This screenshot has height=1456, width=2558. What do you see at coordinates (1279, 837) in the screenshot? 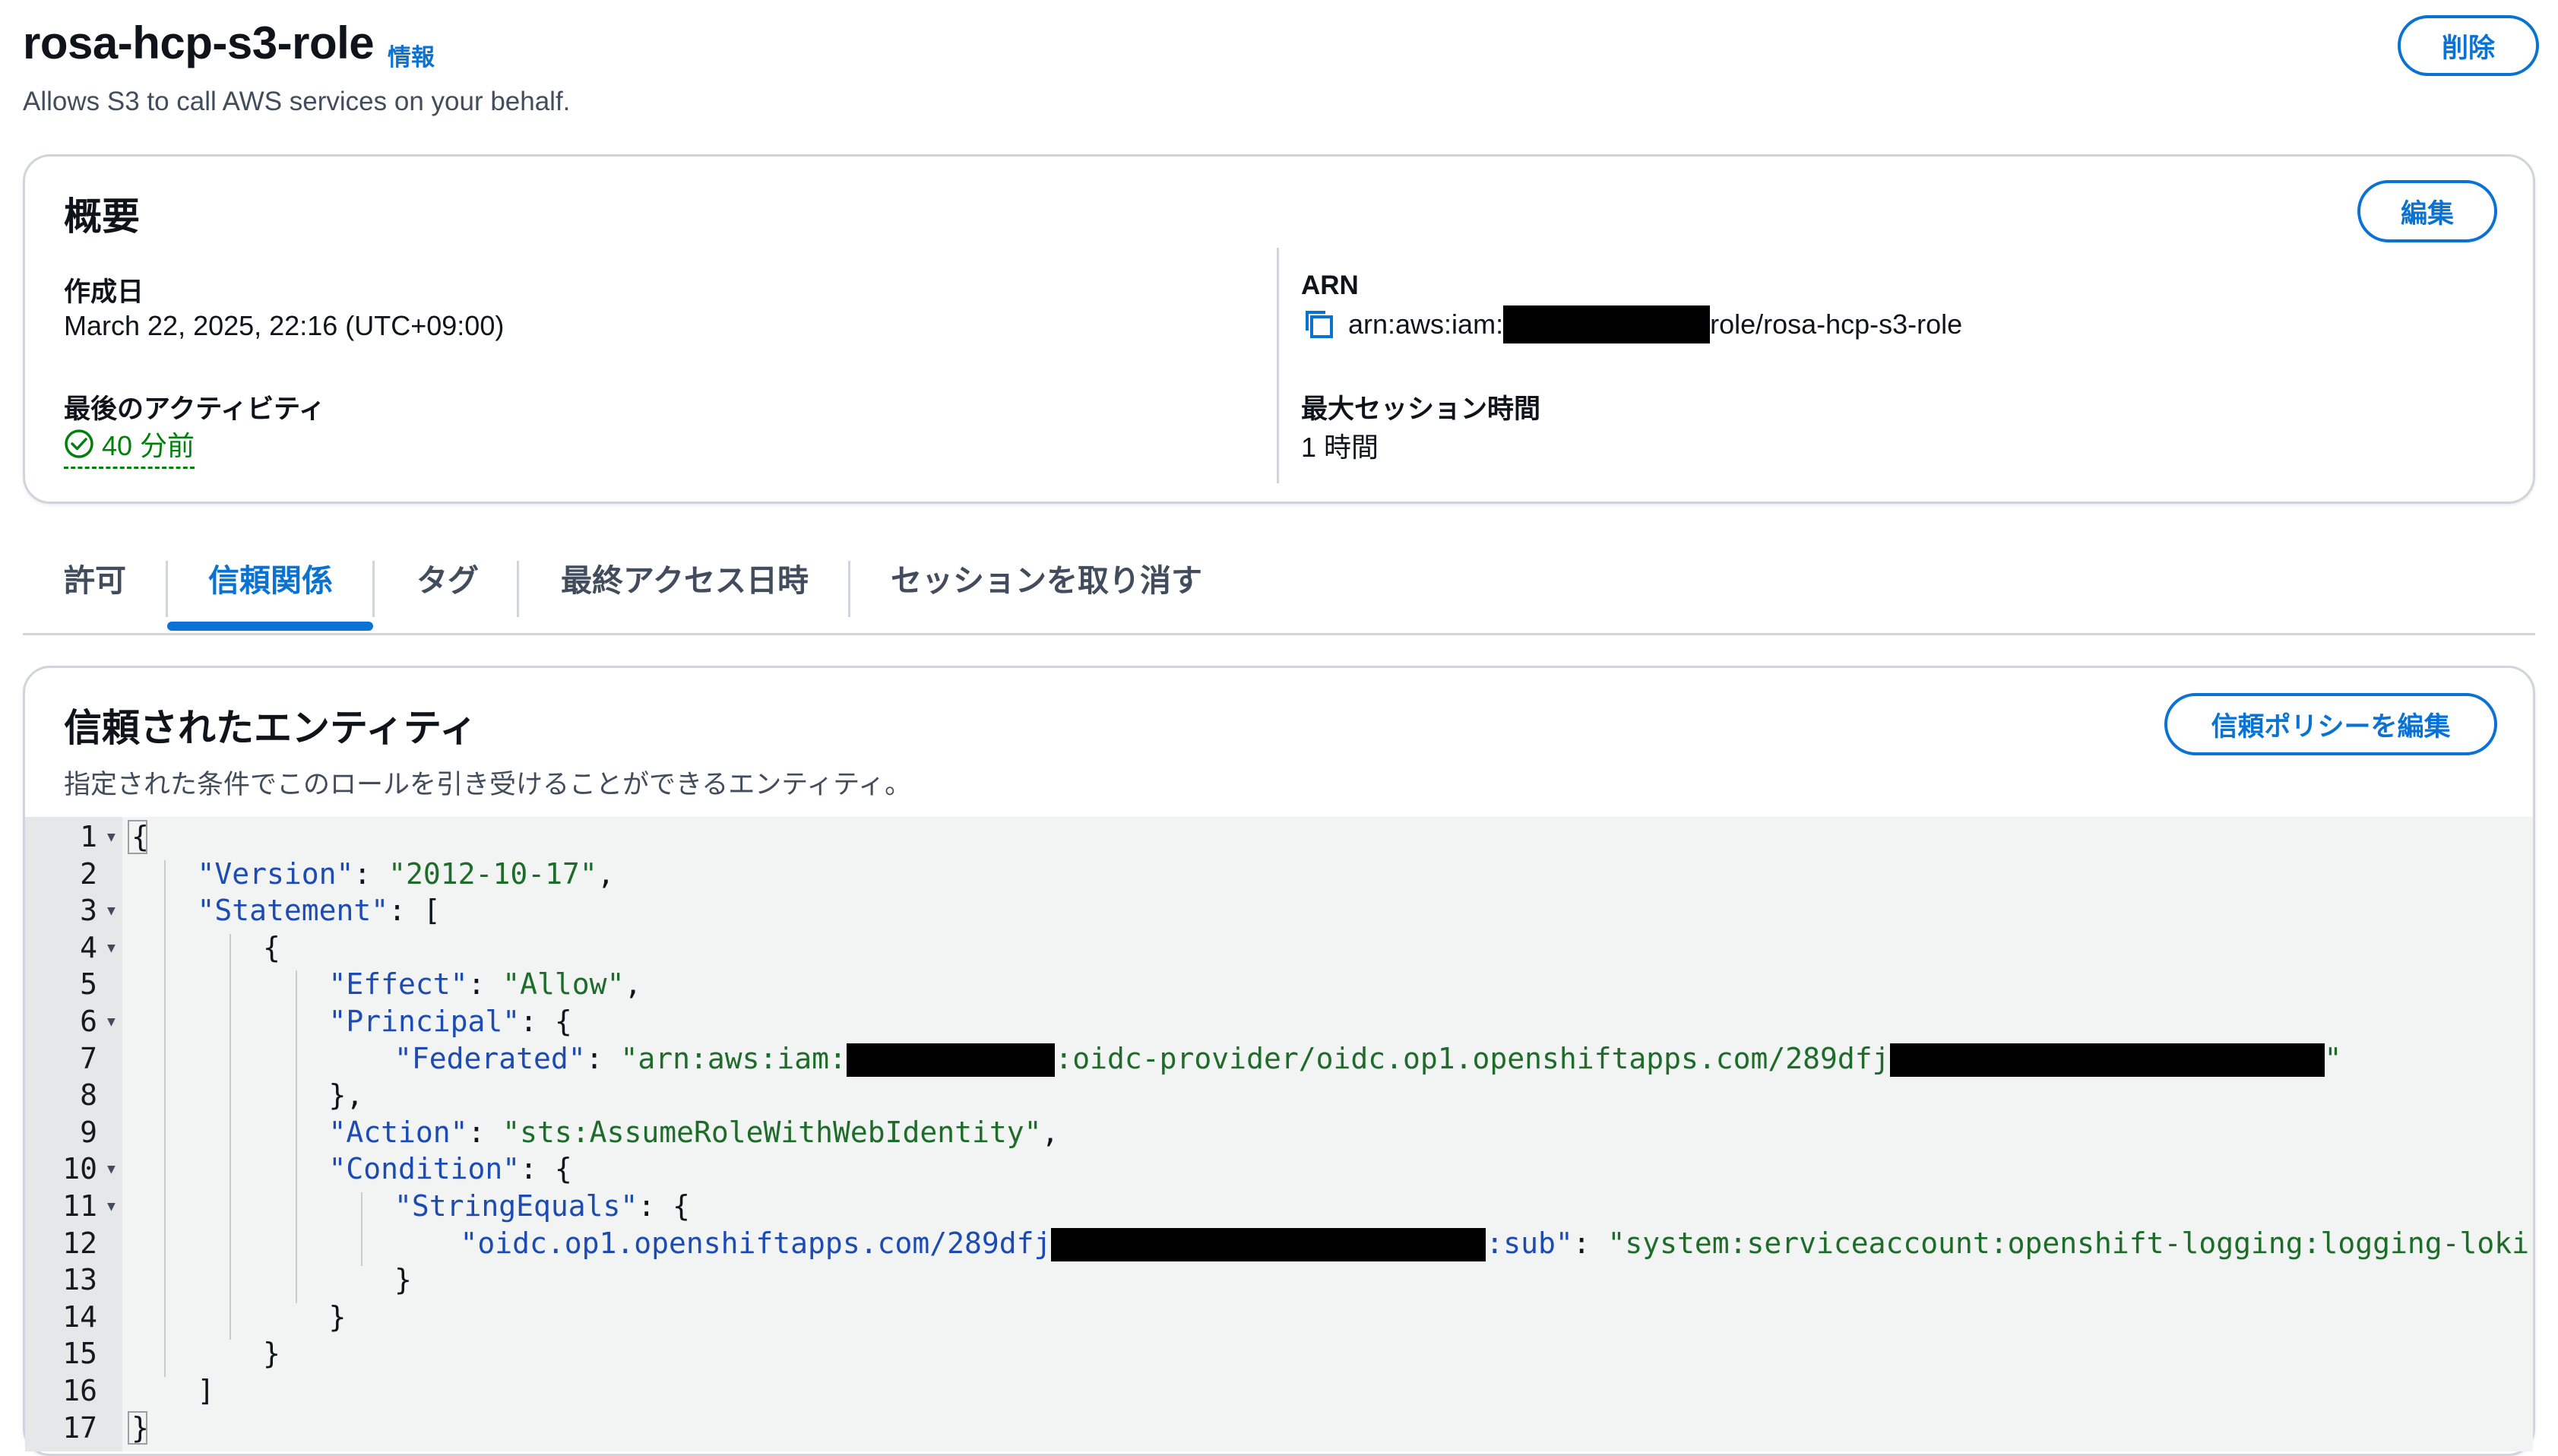
I see `code-line: 1 ▼{` at bounding box center [1279, 837].